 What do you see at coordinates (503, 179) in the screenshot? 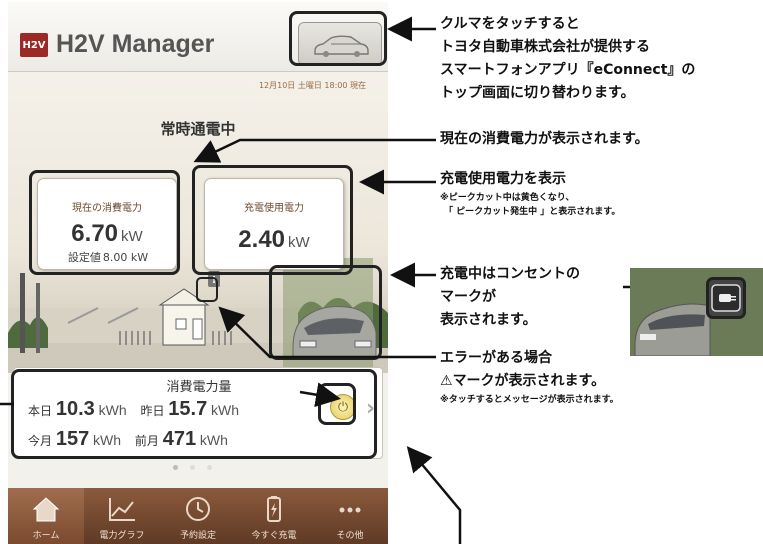
I see `annotation-charge-title: 充電使用電力を表示` at bounding box center [503, 179].